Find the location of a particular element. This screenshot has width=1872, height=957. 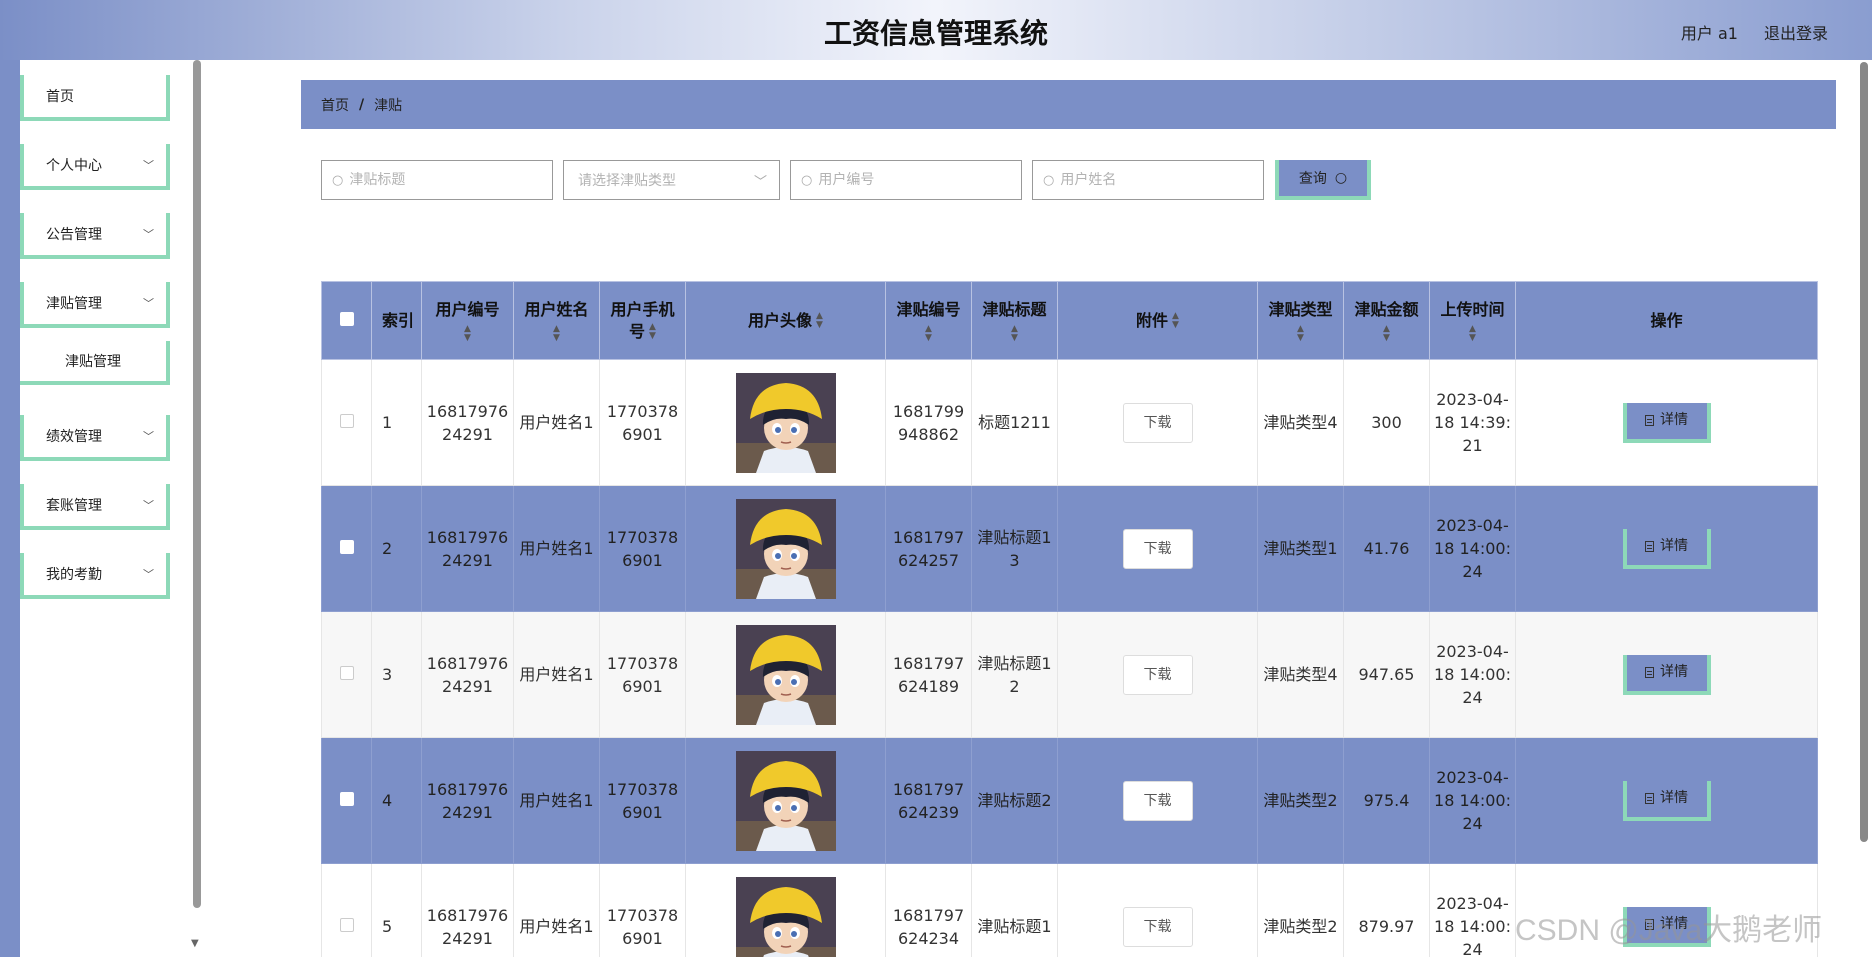

sidebar-item-performance: 绩效管理 ﹀ is located at coordinates (95, 438).